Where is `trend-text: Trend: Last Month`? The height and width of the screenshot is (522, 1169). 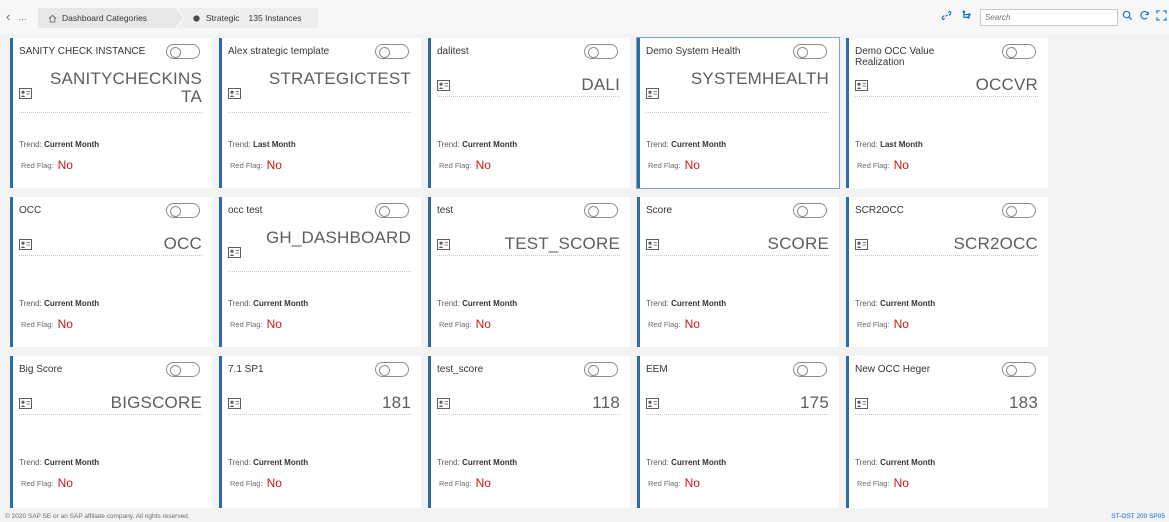
trend-text: Trend: Last Month is located at coordinates (889, 144).